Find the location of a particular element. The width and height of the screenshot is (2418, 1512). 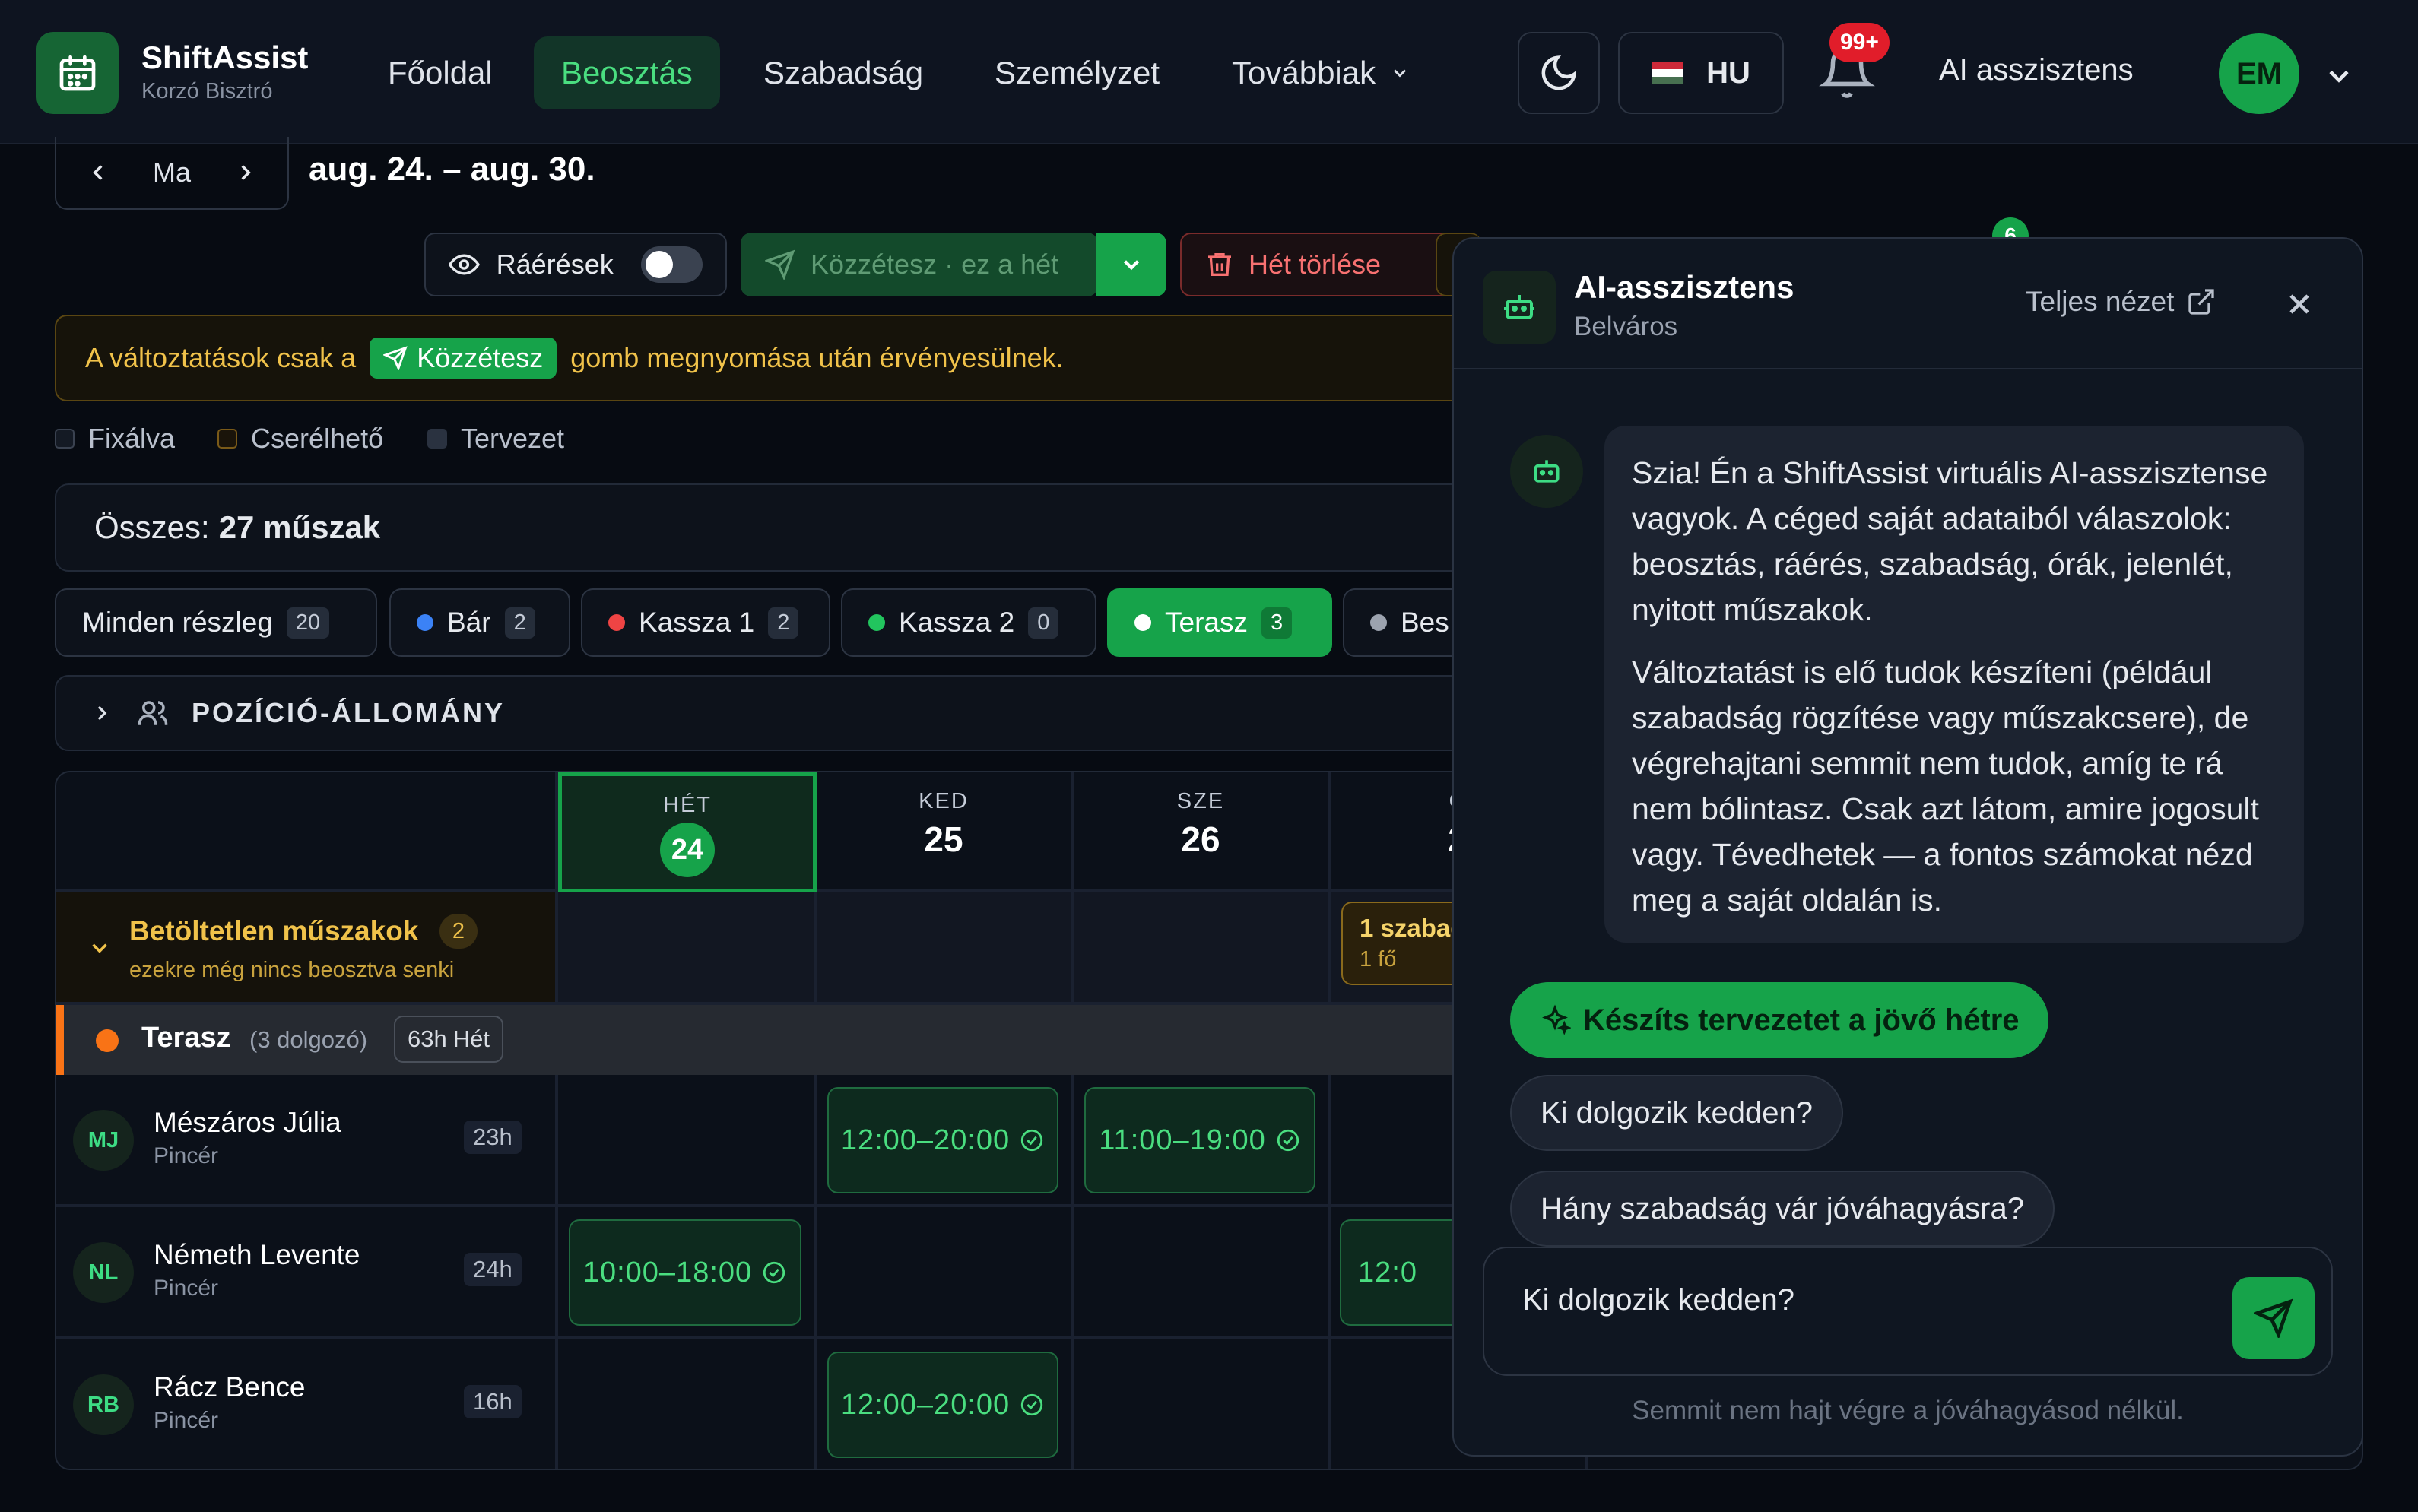

legend-swappable-swatch is located at coordinates (227, 439).